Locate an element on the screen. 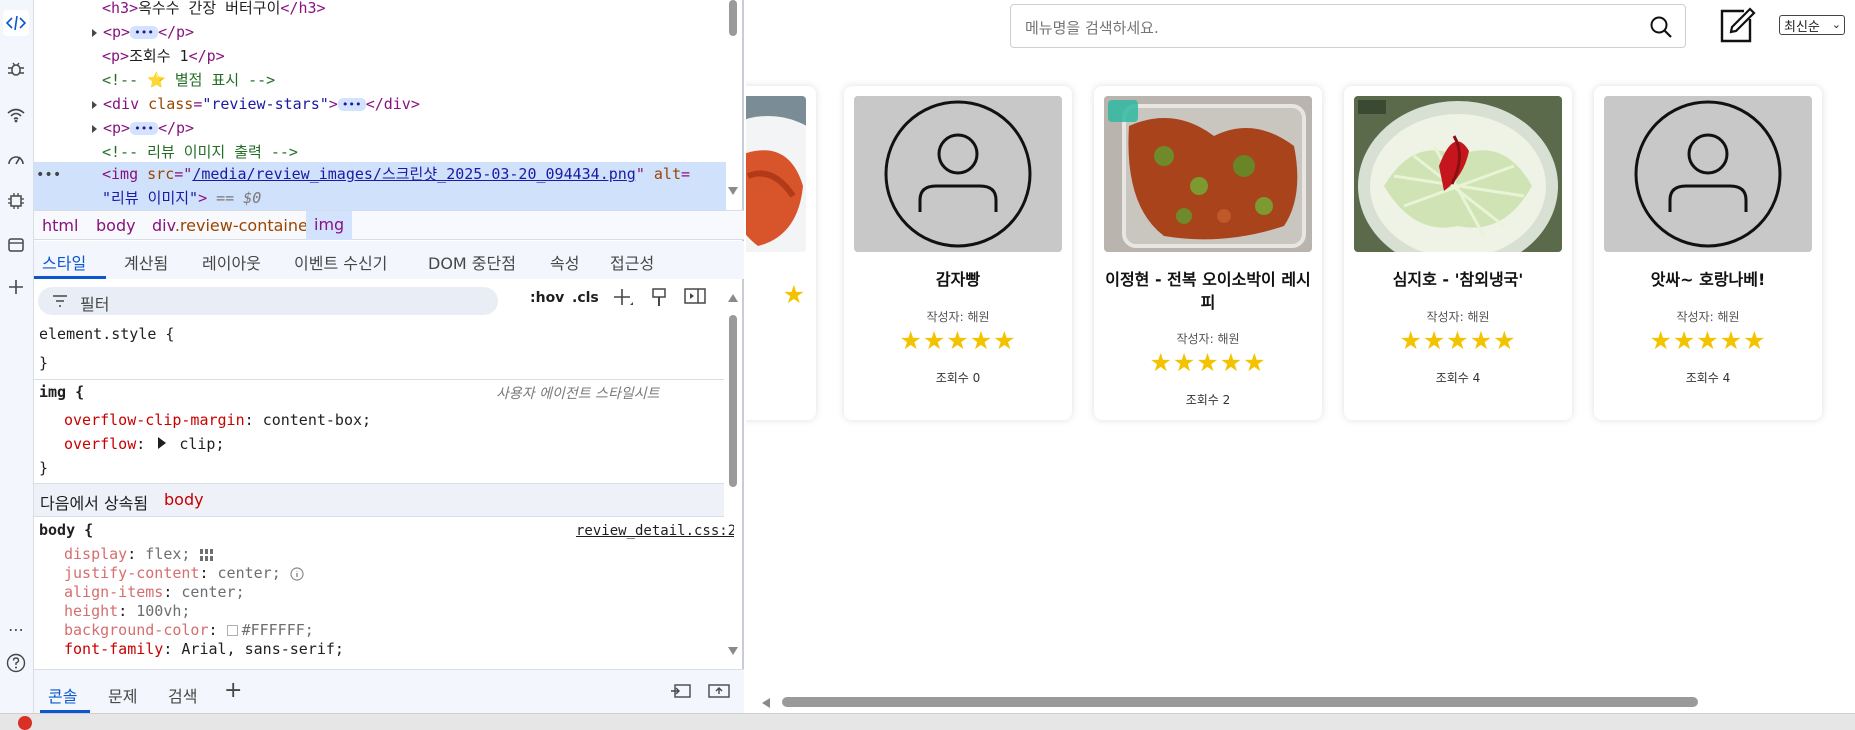 The image size is (1855, 730). dom-tree-scrollbar is located at coordinates (733, 102).